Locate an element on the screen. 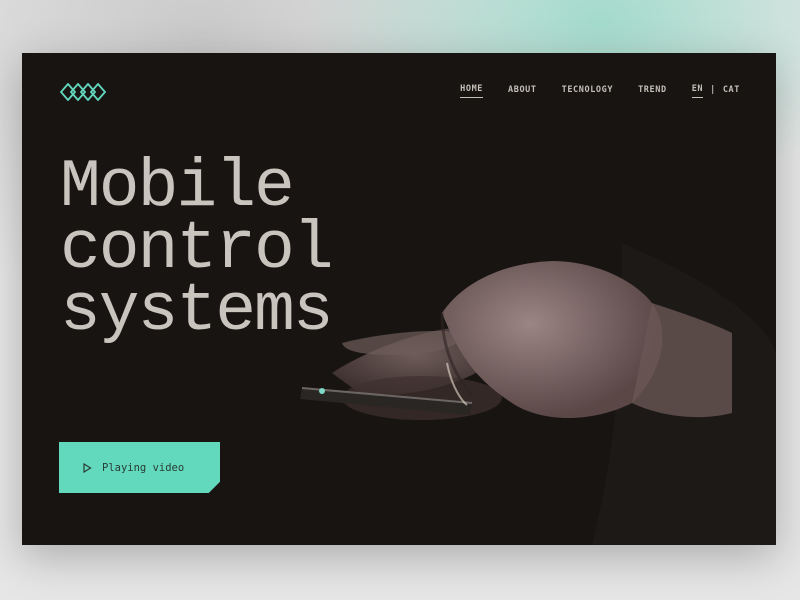 This screenshot has width=800, height=600. language-switcher: EN | CAT is located at coordinates (715, 91).